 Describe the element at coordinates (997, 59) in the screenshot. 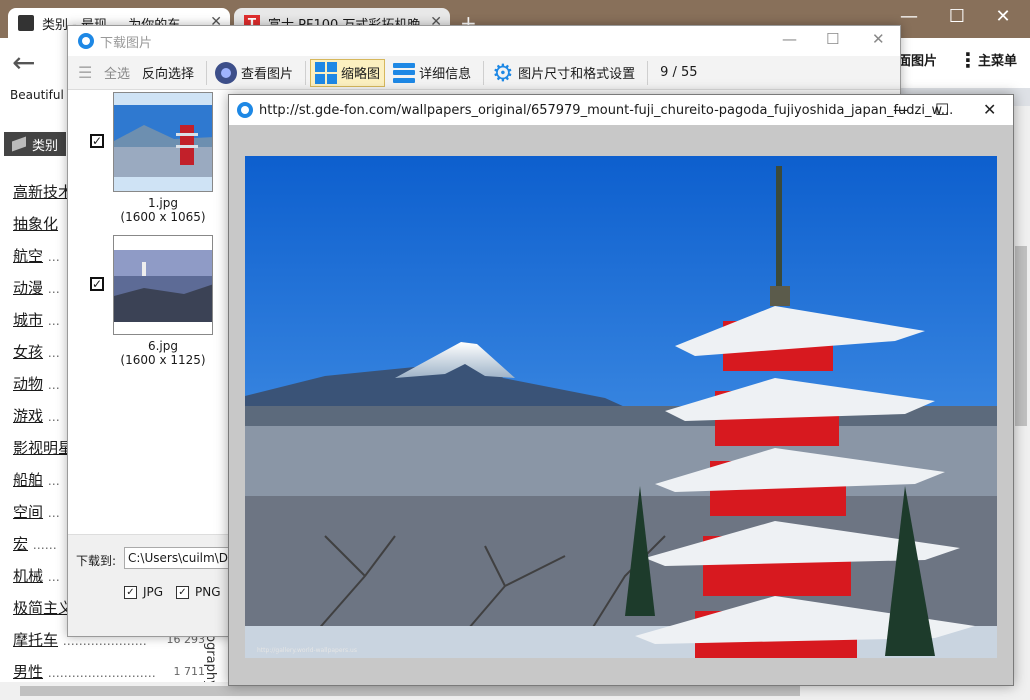

I see `main-menu-button: 主菜单` at that location.